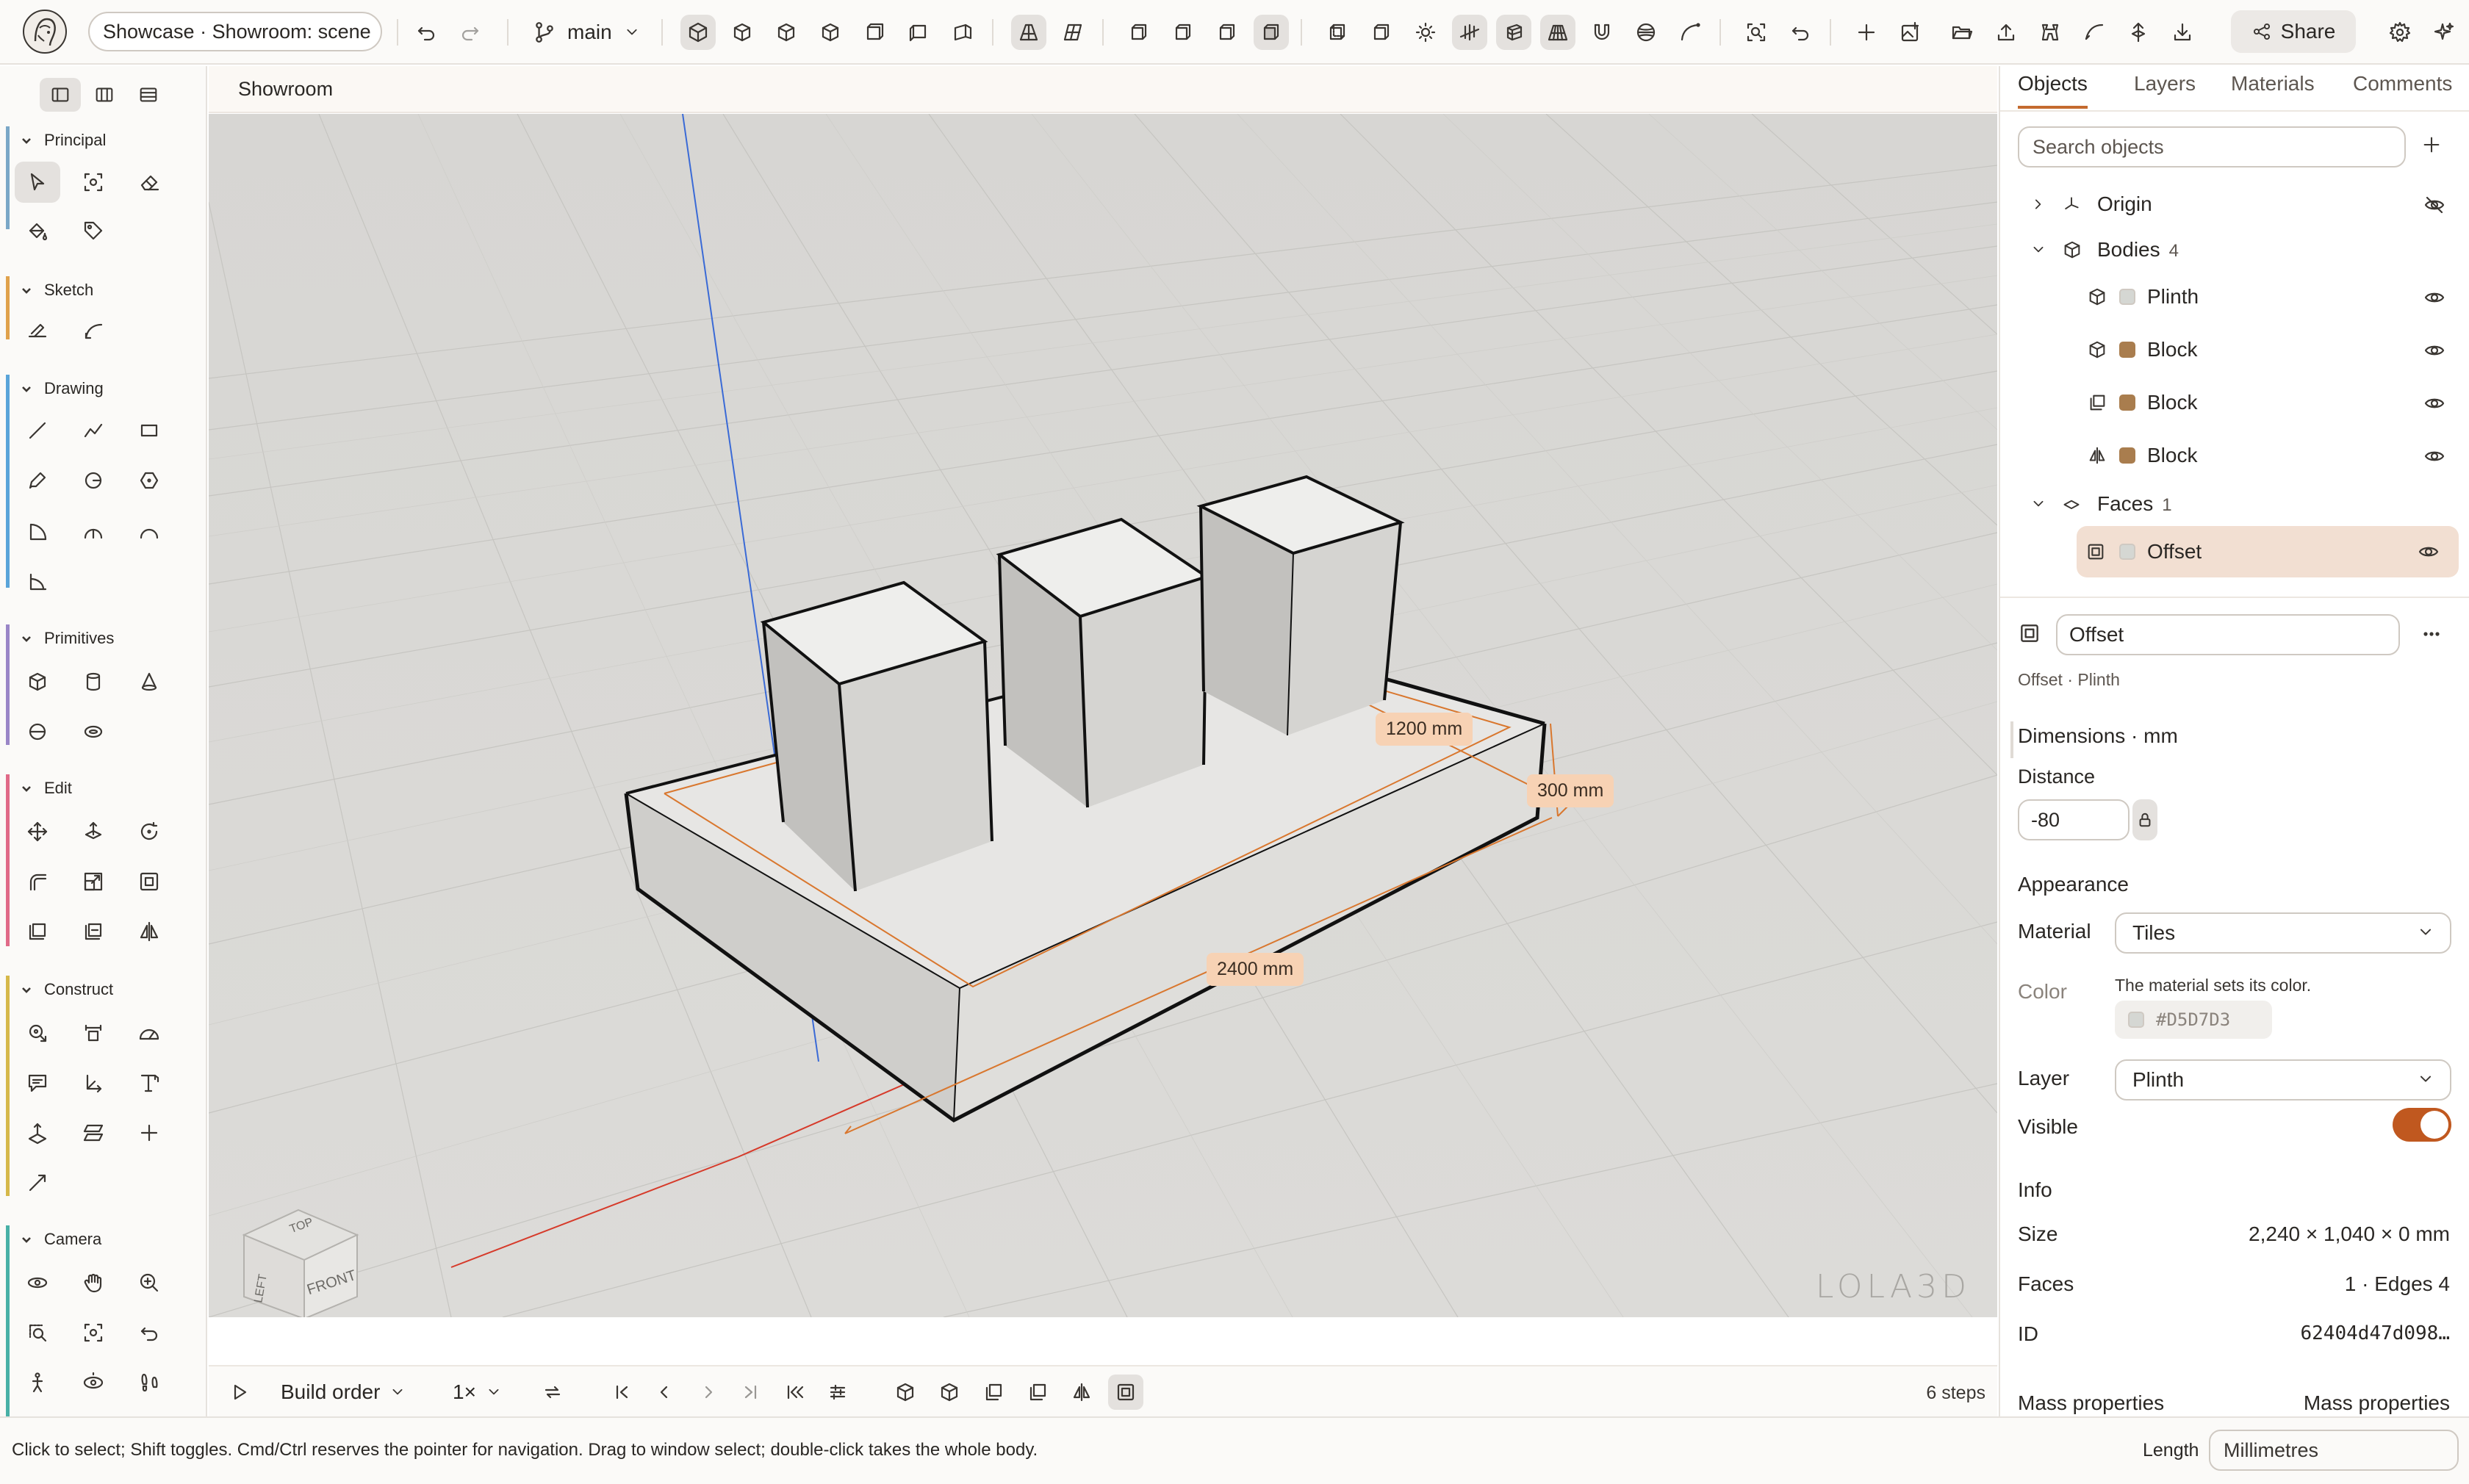 The height and width of the screenshot is (1484, 2469). I want to click on timeline-mode-select: Build order, so click(343, 1392).